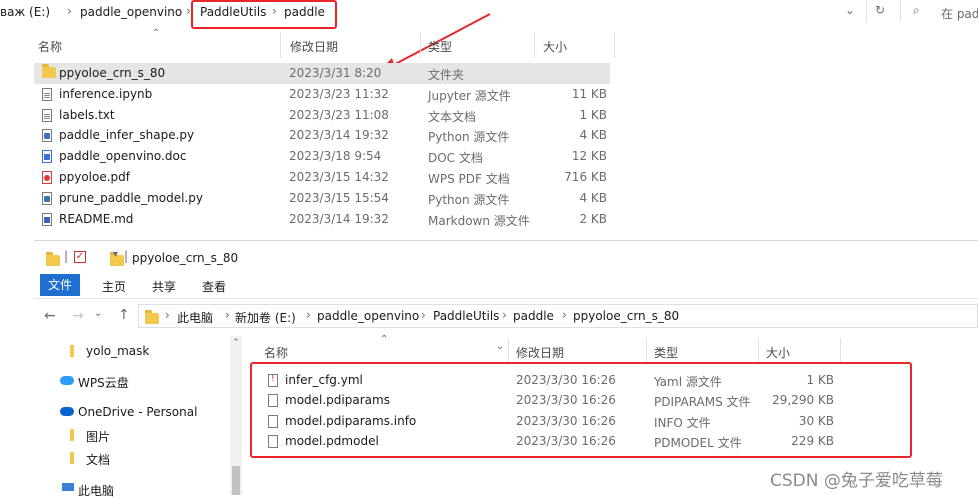 This screenshot has height=500, width=978. I want to click on quick-access-dropdown-icon: ▾, so click(115, 254).